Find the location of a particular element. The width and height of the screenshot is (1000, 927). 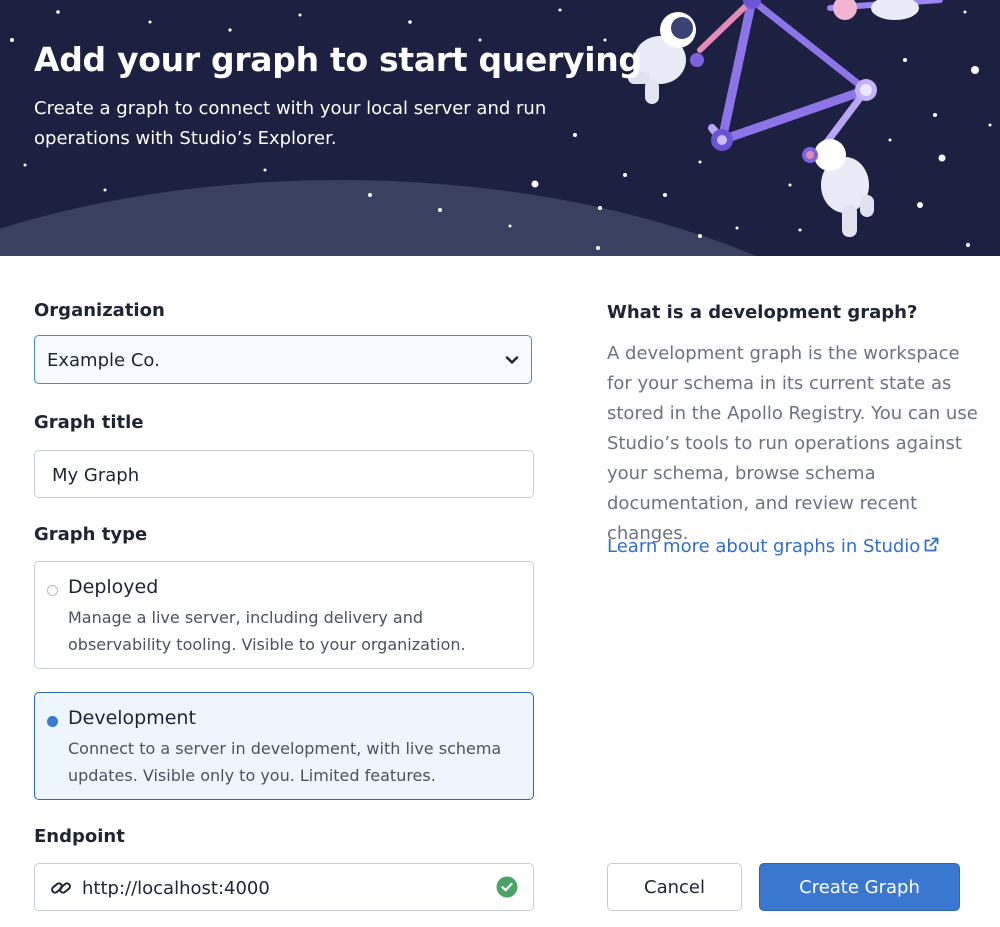

learn-more-link: Learn more about graphs in Studio is located at coordinates (773, 546).